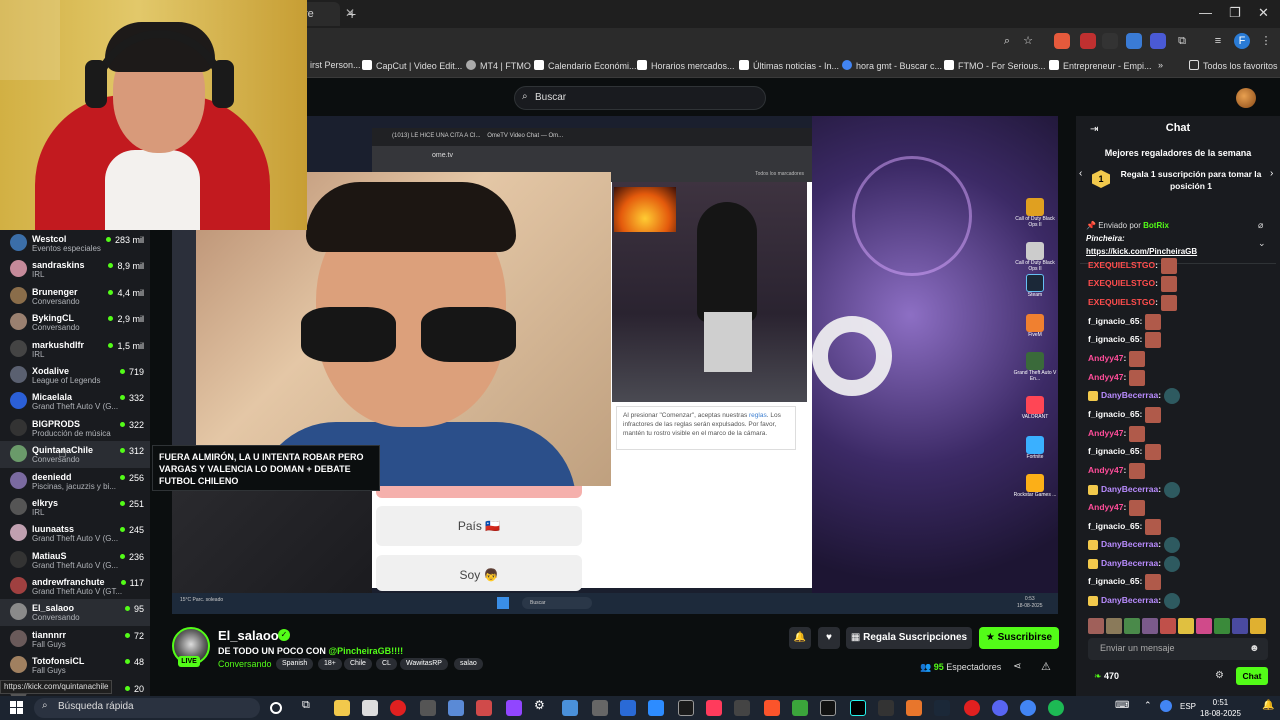 The image size is (1280, 720). Describe the element at coordinates (1046, 666) in the screenshot. I see `report-icon: ⚠` at that location.